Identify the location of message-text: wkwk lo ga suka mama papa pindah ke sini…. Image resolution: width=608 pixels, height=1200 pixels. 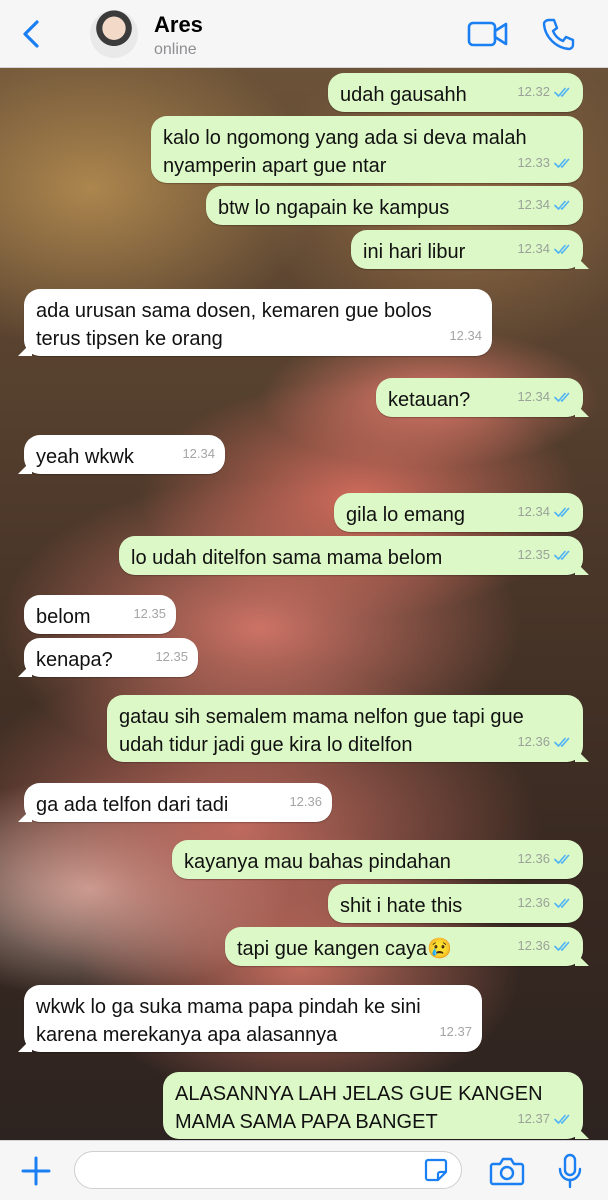
(231, 1021).